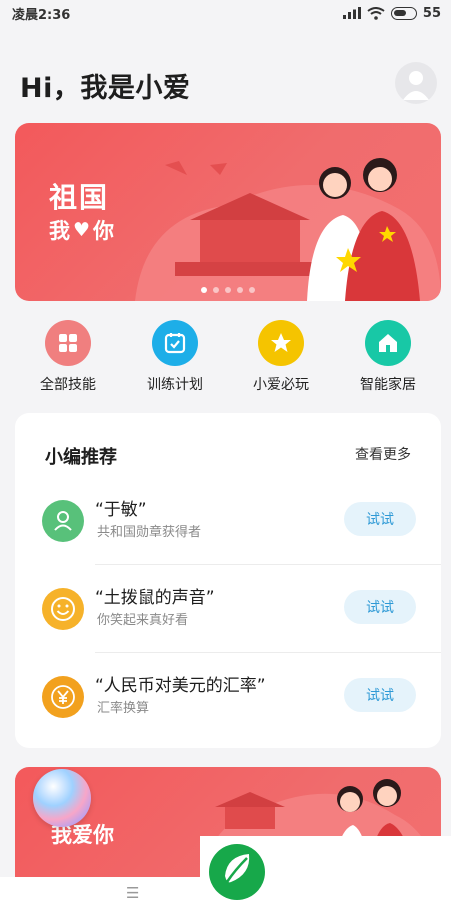 The width and height of the screenshot is (451, 911). Describe the element at coordinates (143, 620) in the screenshot. I see `list-item-subtitle: 你笑起来真好看` at that location.